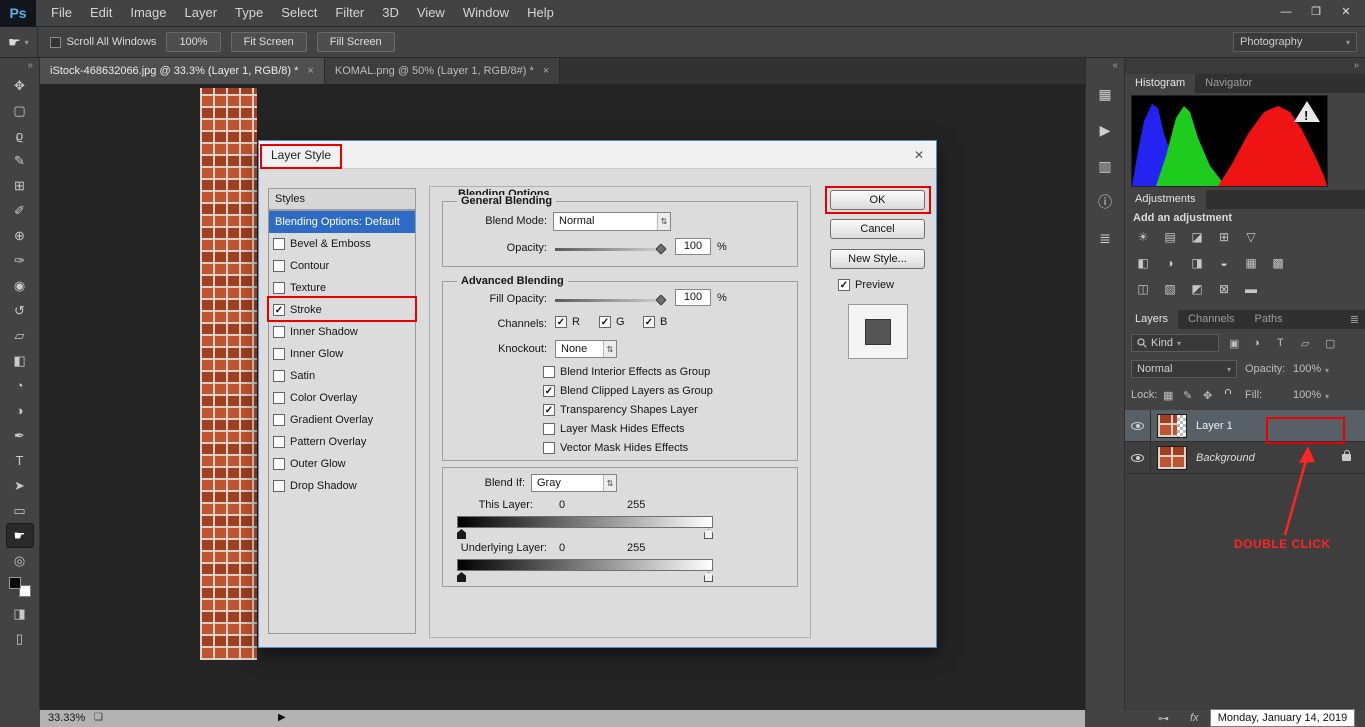  Describe the element at coordinates (20, 638) in the screenshot. I see `screen-mode-tool: ▯` at that location.